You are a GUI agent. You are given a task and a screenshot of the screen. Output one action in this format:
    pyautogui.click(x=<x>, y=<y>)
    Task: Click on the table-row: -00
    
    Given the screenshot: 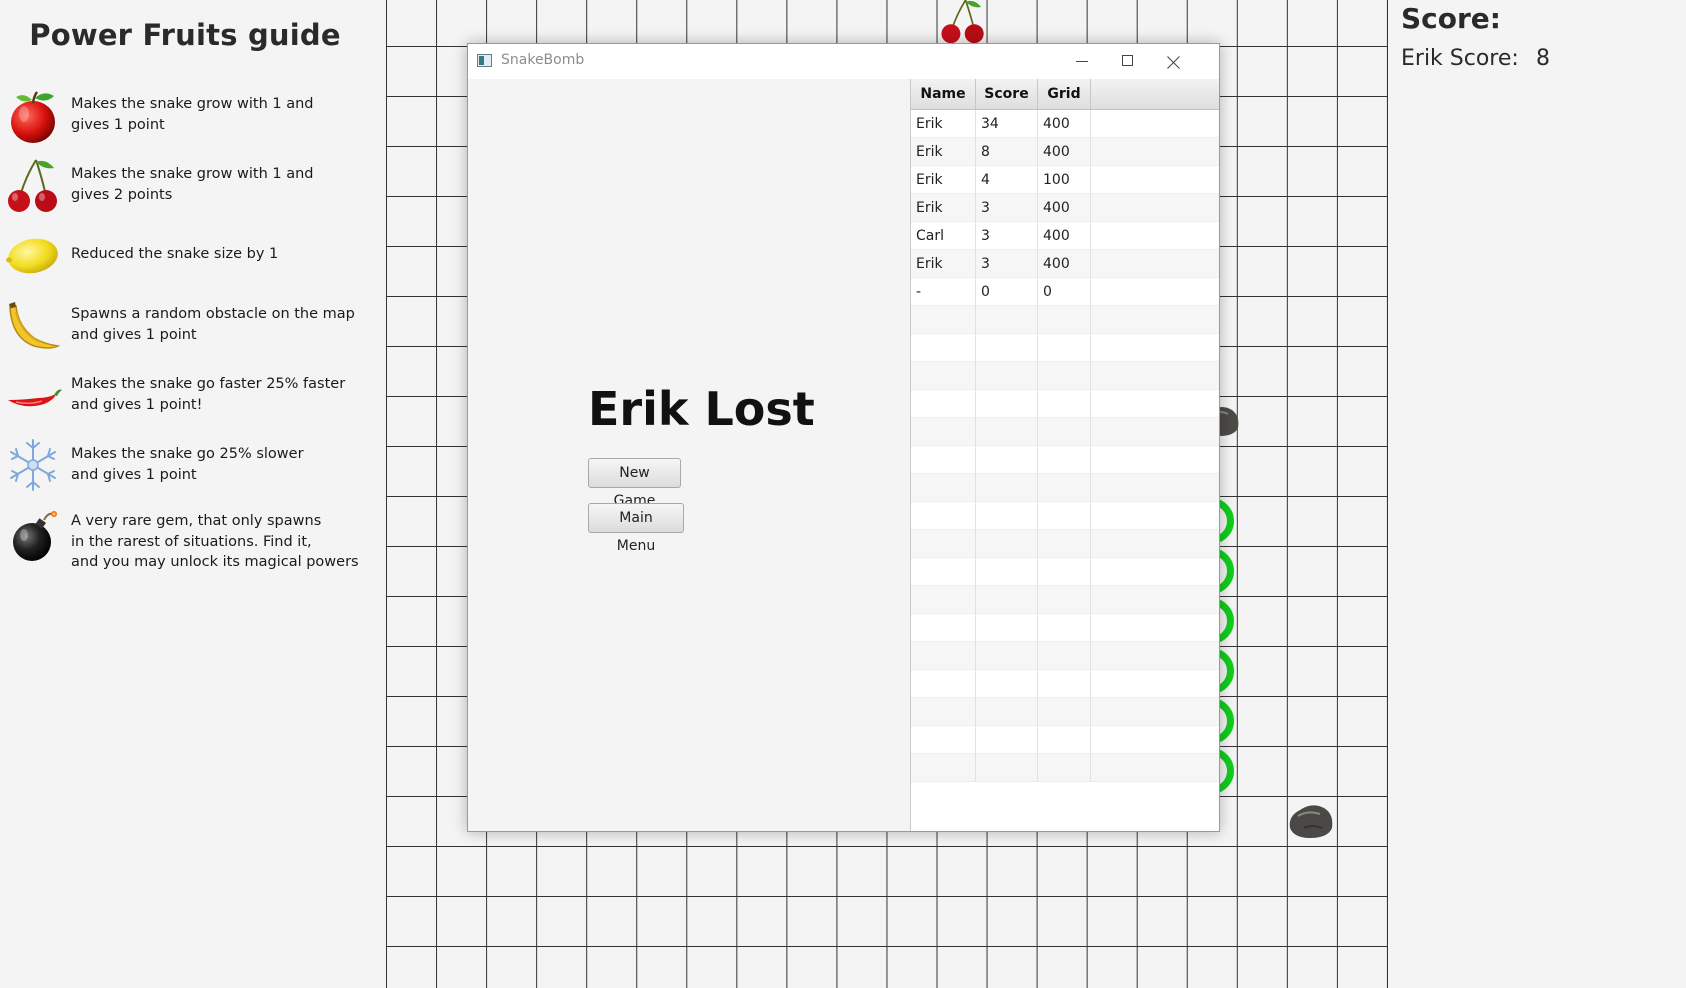 What is the action you would take?
    pyautogui.click(x=1065, y=292)
    